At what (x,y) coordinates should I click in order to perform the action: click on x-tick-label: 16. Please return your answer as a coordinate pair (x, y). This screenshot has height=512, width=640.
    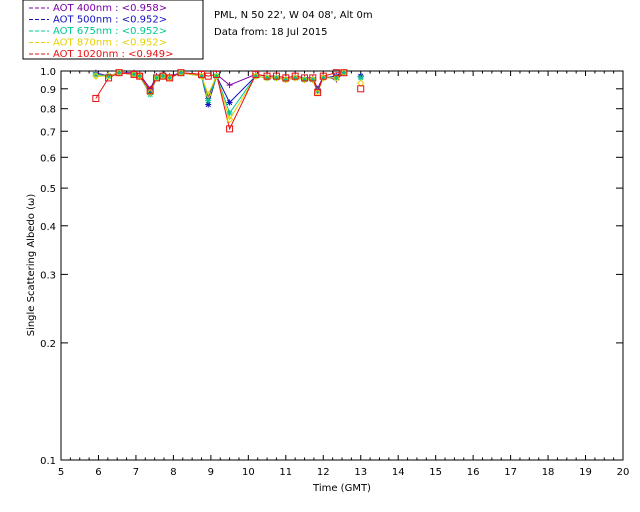
    Looking at the image, I should click on (473, 472).